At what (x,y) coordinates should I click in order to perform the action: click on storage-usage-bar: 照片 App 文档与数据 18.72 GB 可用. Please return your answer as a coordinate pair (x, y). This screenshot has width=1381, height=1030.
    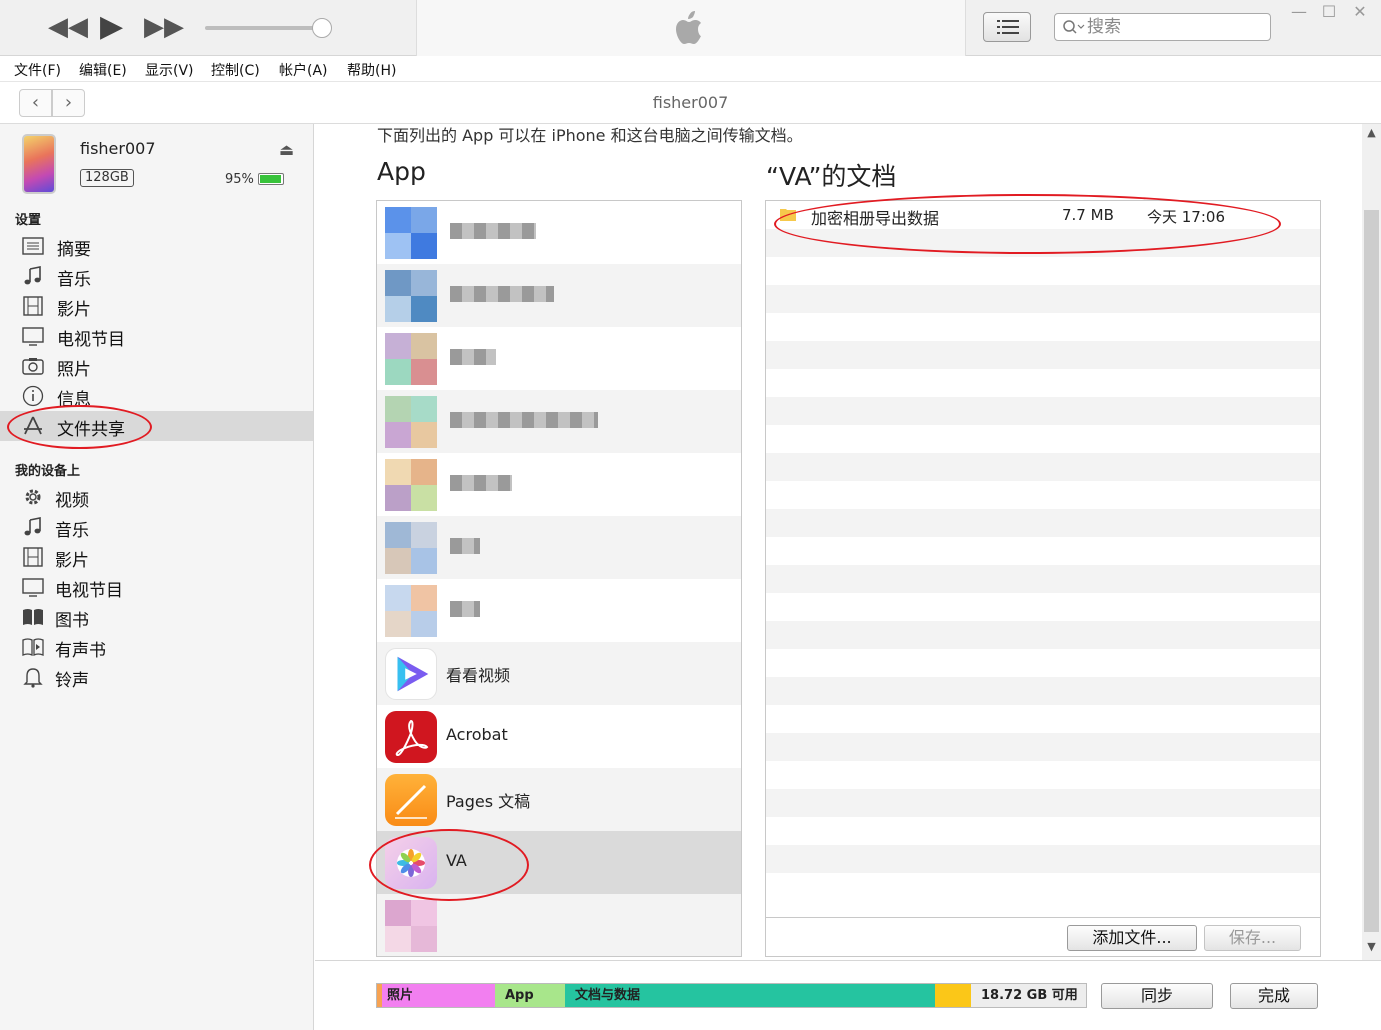
    Looking at the image, I should click on (731, 995).